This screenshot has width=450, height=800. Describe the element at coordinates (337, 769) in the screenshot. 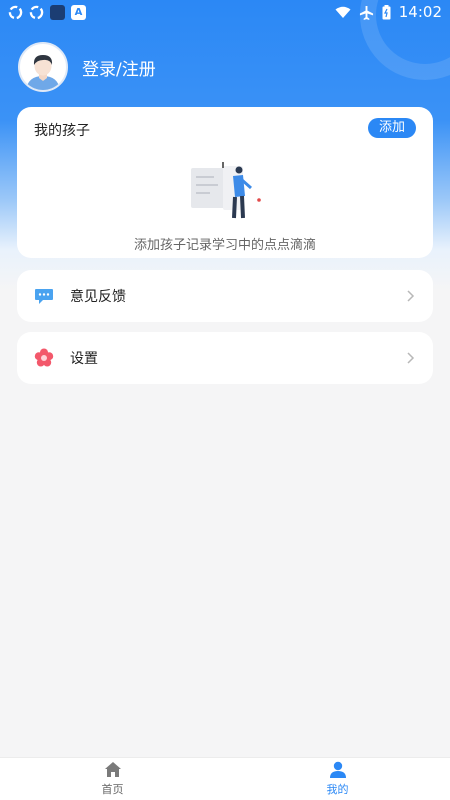

I see `user-icon` at that location.